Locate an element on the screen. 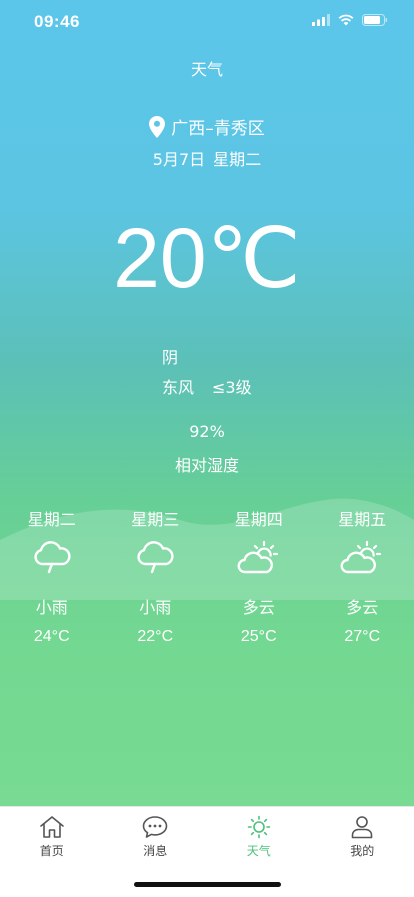  home-icon is located at coordinates (52, 827).